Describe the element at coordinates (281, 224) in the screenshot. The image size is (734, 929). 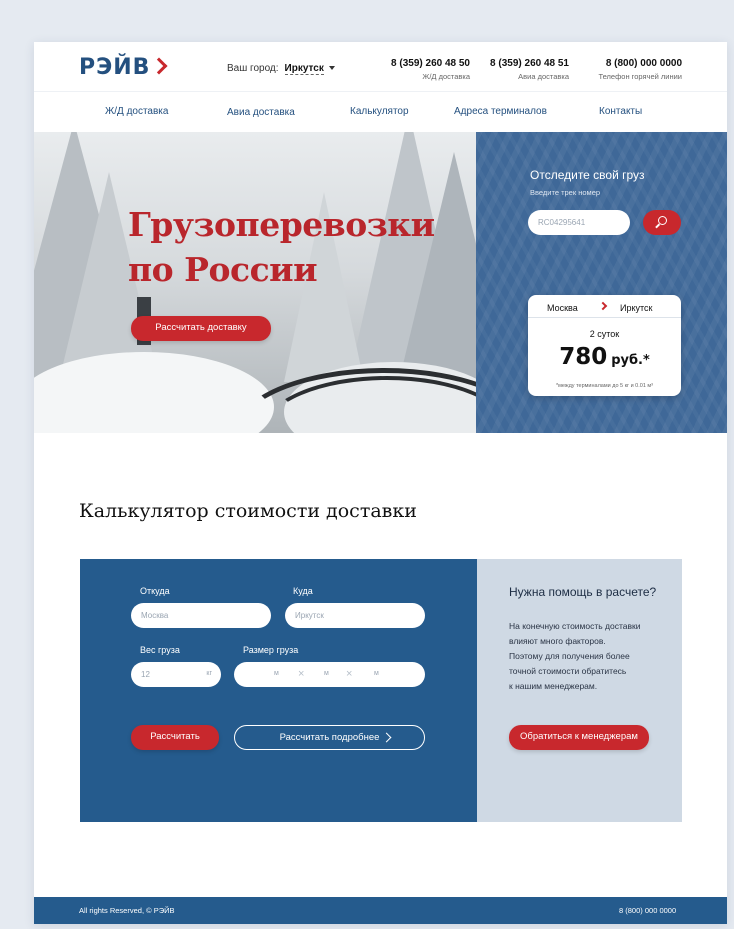
I see `hero-title-line: Грузоперевозки` at that location.